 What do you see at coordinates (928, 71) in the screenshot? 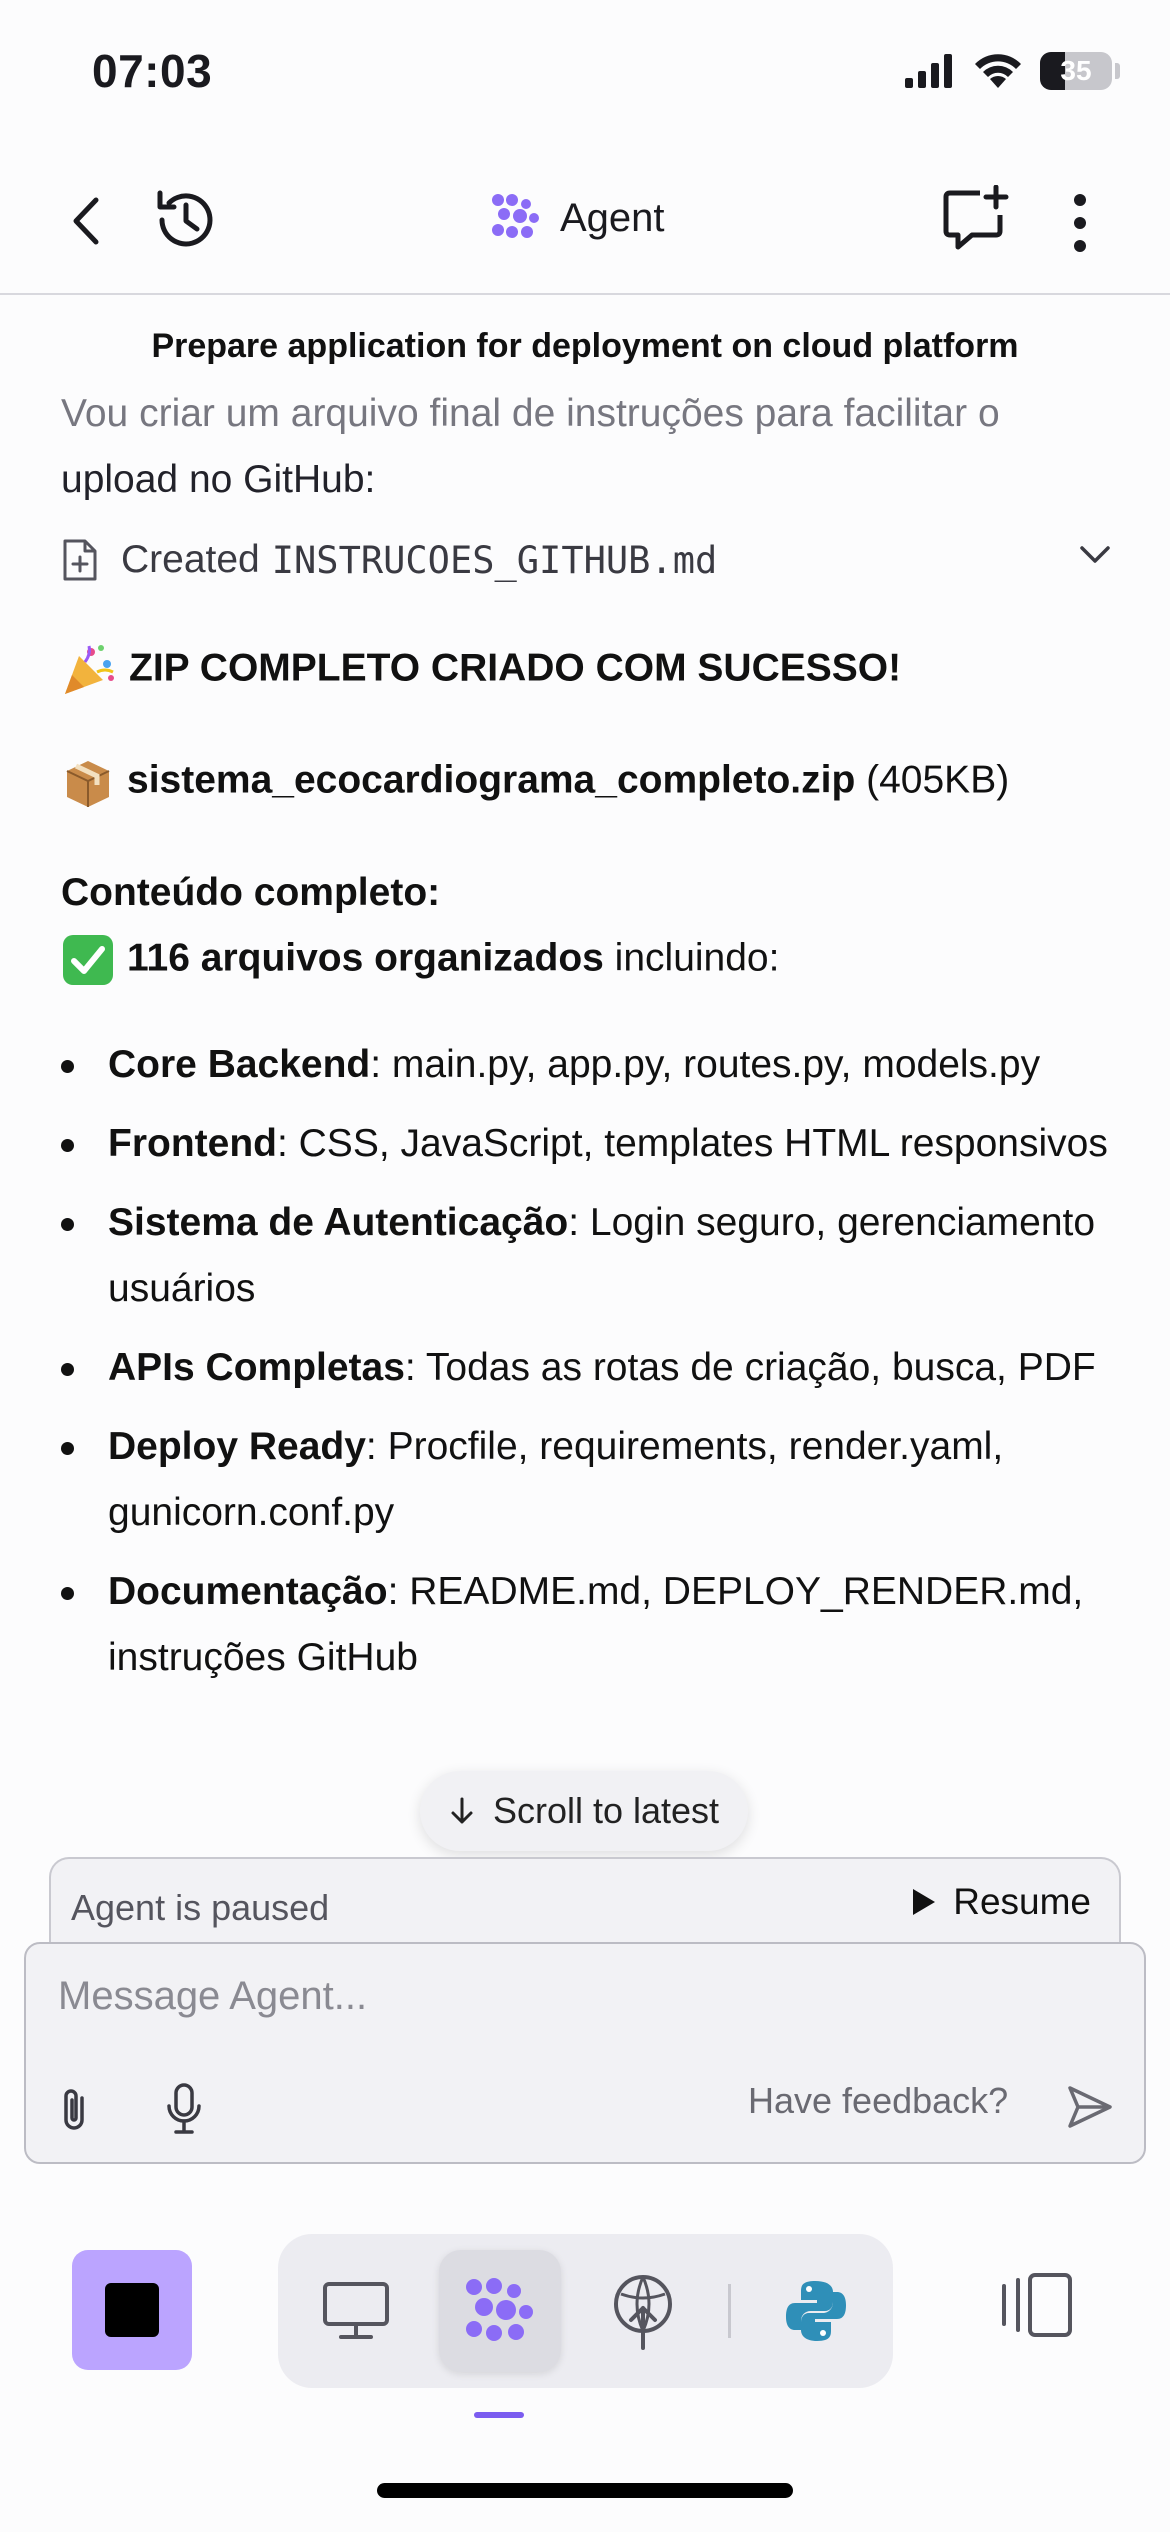
I see `cellular-signal-icon` at bounding box center [928, 71].